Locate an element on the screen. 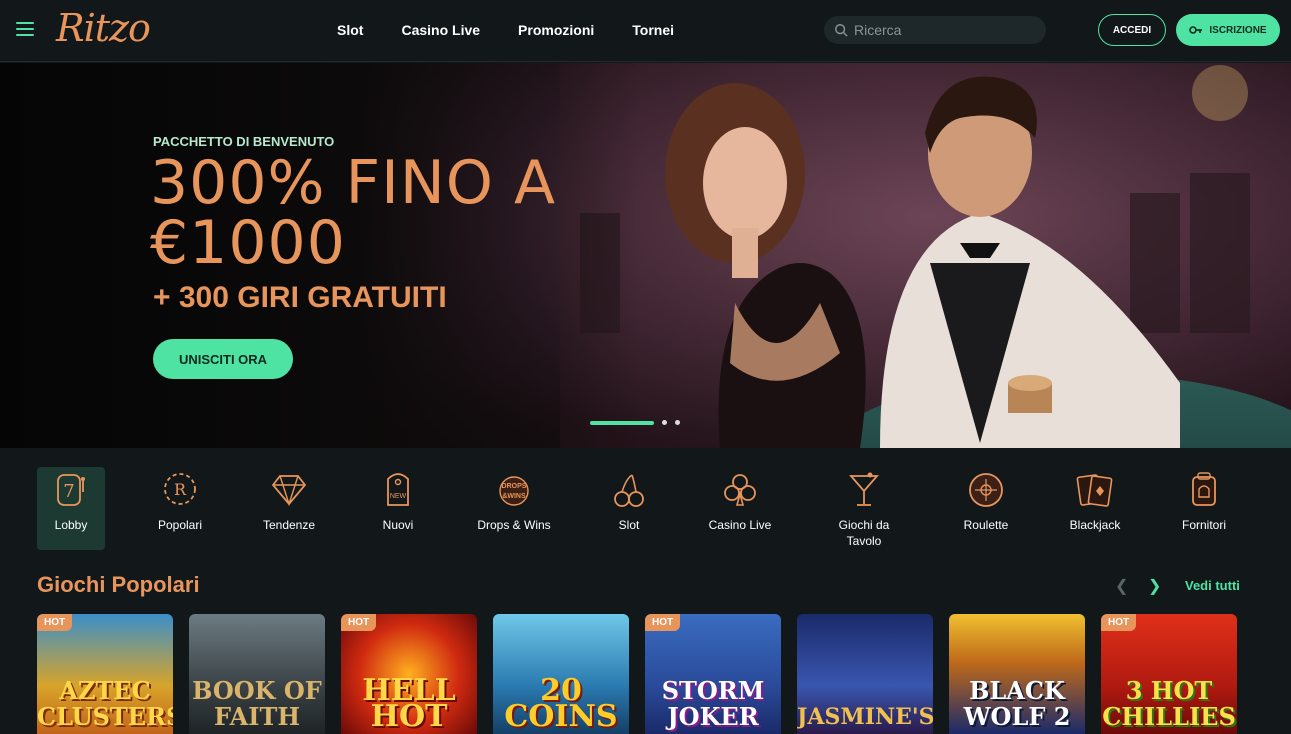 Image resolution: width=1291 pixels, height=734 pixels. game-card: HOT HELL HOT is located at coordinates (409, 674).